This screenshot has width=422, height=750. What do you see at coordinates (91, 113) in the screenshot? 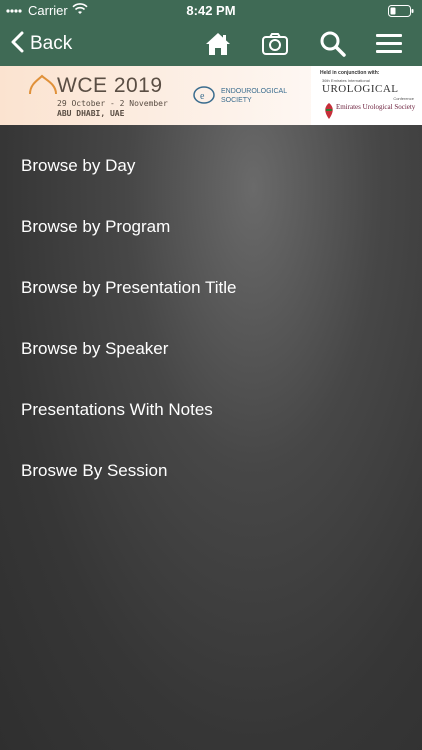
I see `conference-location: ABU DHABI, UAE` at bounding box center [91, 113].